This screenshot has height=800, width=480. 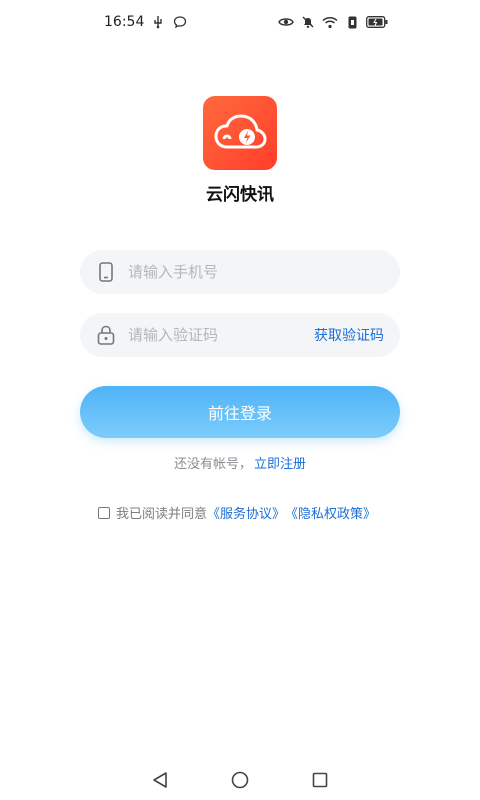 I want to click on agreement-prefix: 我已阅读并同意, so click(x=162, y=514).